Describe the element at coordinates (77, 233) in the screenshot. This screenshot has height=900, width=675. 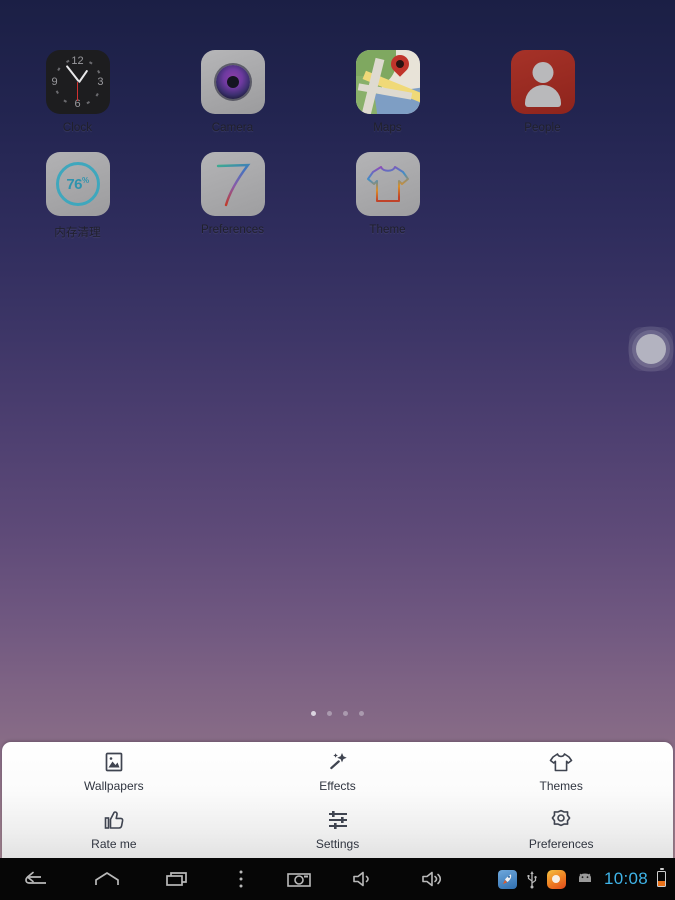
I see `app-label: 内存清理` at that location.